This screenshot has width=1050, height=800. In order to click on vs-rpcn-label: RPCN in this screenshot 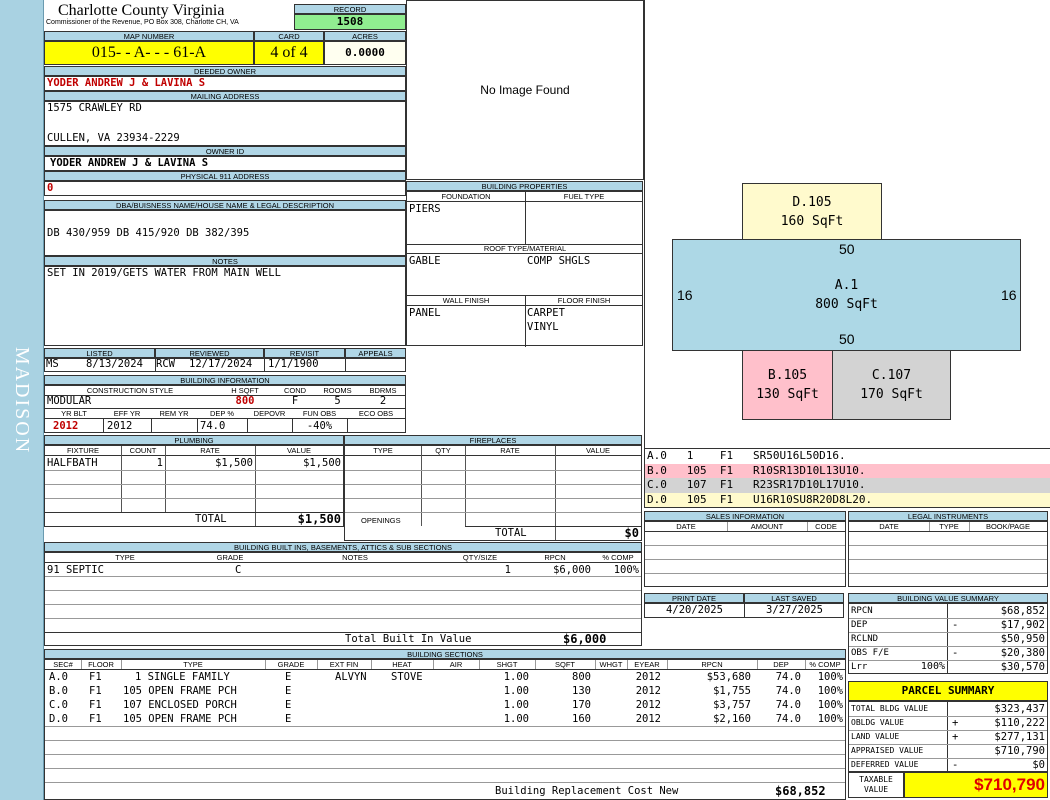, I will do `click(862, 611)`.